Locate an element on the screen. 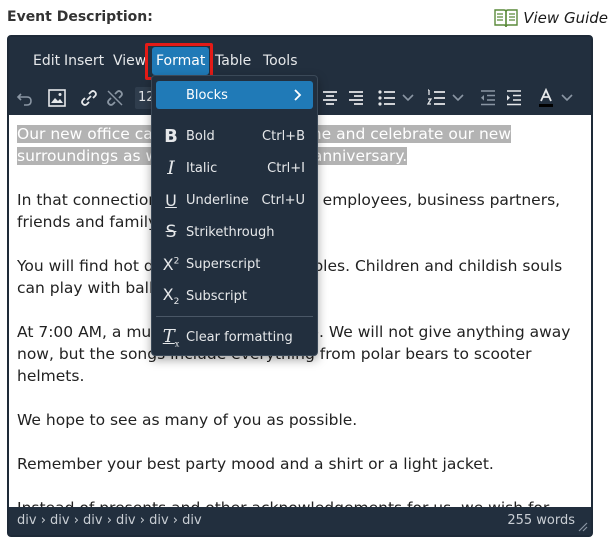  image-icon is located at coordinates (57, 98).